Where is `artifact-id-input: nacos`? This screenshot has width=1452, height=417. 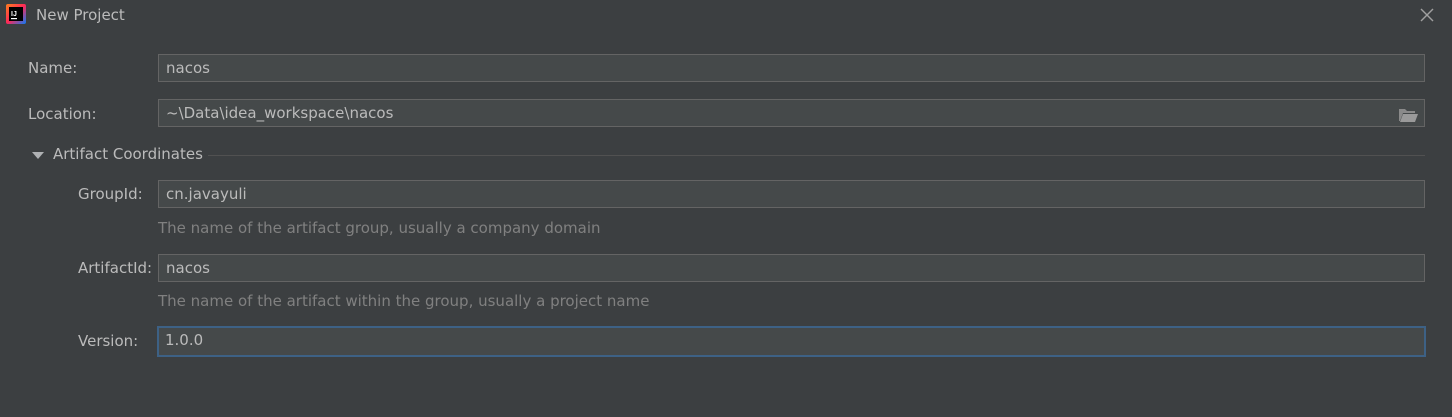
artifact-id-input: nacos is located at coordinates (791, 268).